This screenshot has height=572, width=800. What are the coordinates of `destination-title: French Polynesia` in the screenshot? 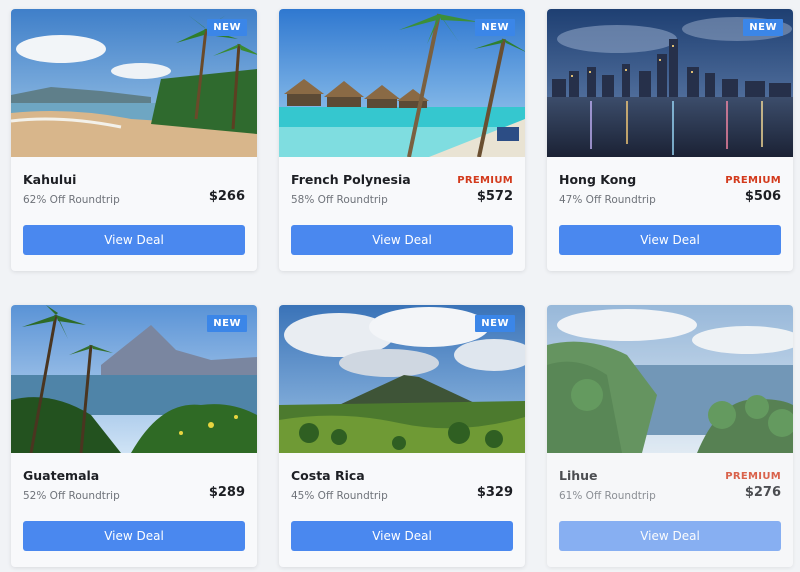 It's located at (351, 179).